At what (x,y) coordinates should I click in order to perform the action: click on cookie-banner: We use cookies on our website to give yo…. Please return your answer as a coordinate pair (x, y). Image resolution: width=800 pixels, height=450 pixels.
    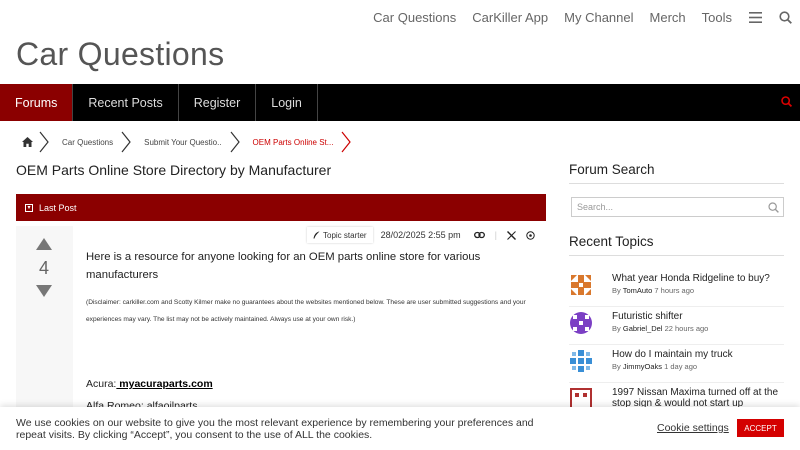
    Looking at the image, I should click on (400, 428).